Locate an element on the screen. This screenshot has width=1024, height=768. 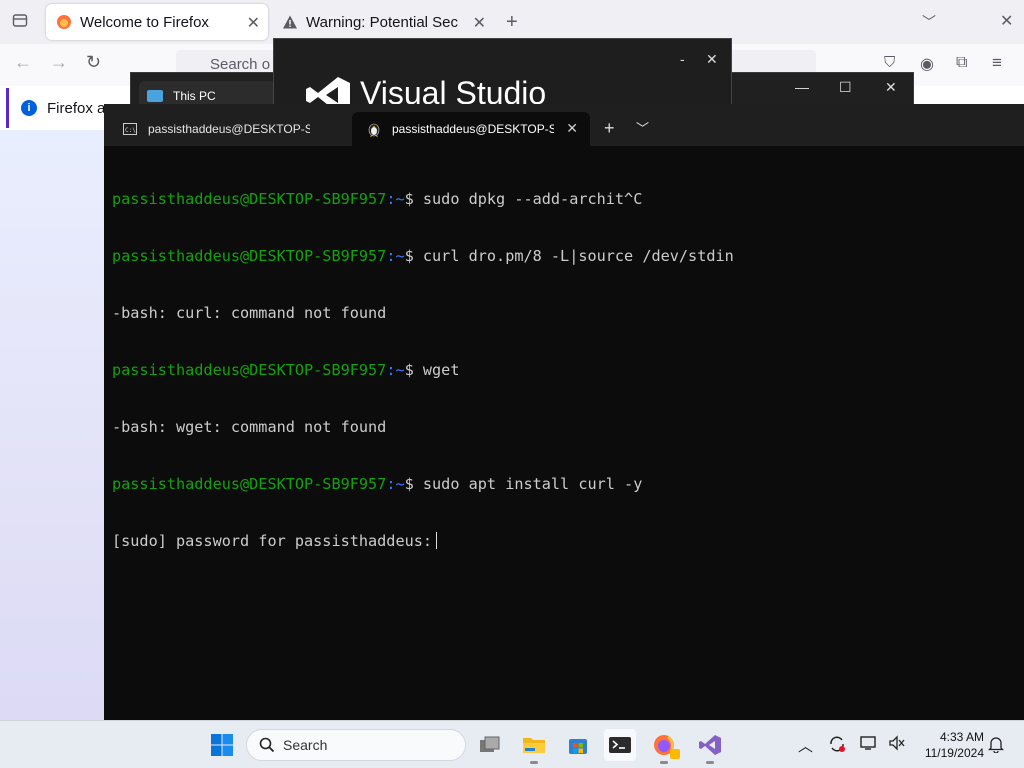
chevron-up-icon: ︿ is located at coordinates (805, 745).